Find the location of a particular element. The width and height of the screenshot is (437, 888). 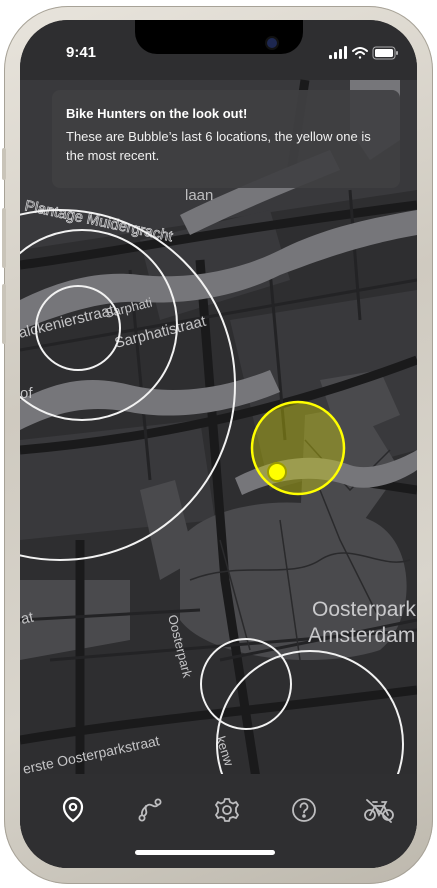

help-icon is located at coordinates (304, 810).